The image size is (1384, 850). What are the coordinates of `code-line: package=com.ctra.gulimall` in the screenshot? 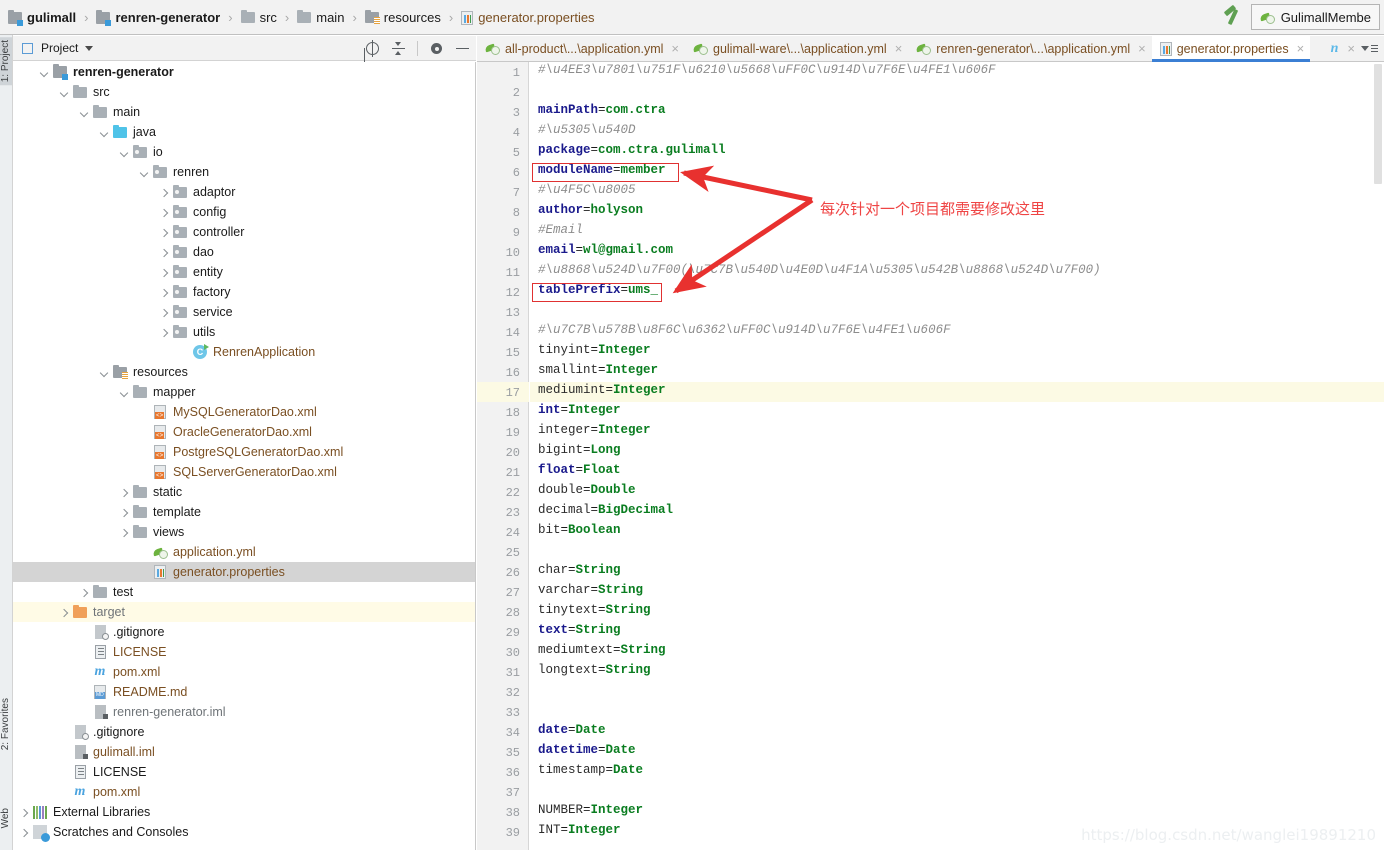 It's located at (957, 152).